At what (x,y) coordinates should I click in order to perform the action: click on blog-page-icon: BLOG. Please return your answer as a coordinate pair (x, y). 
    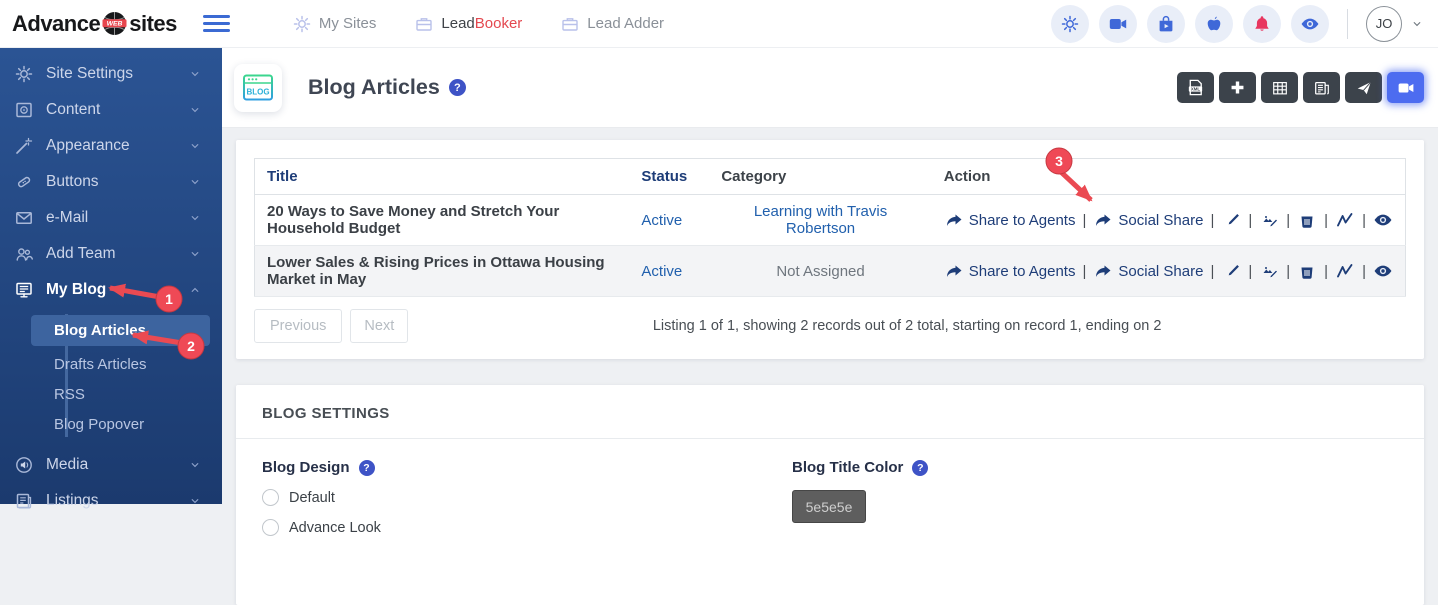
    Looking at the image, I should click on (258, 87).